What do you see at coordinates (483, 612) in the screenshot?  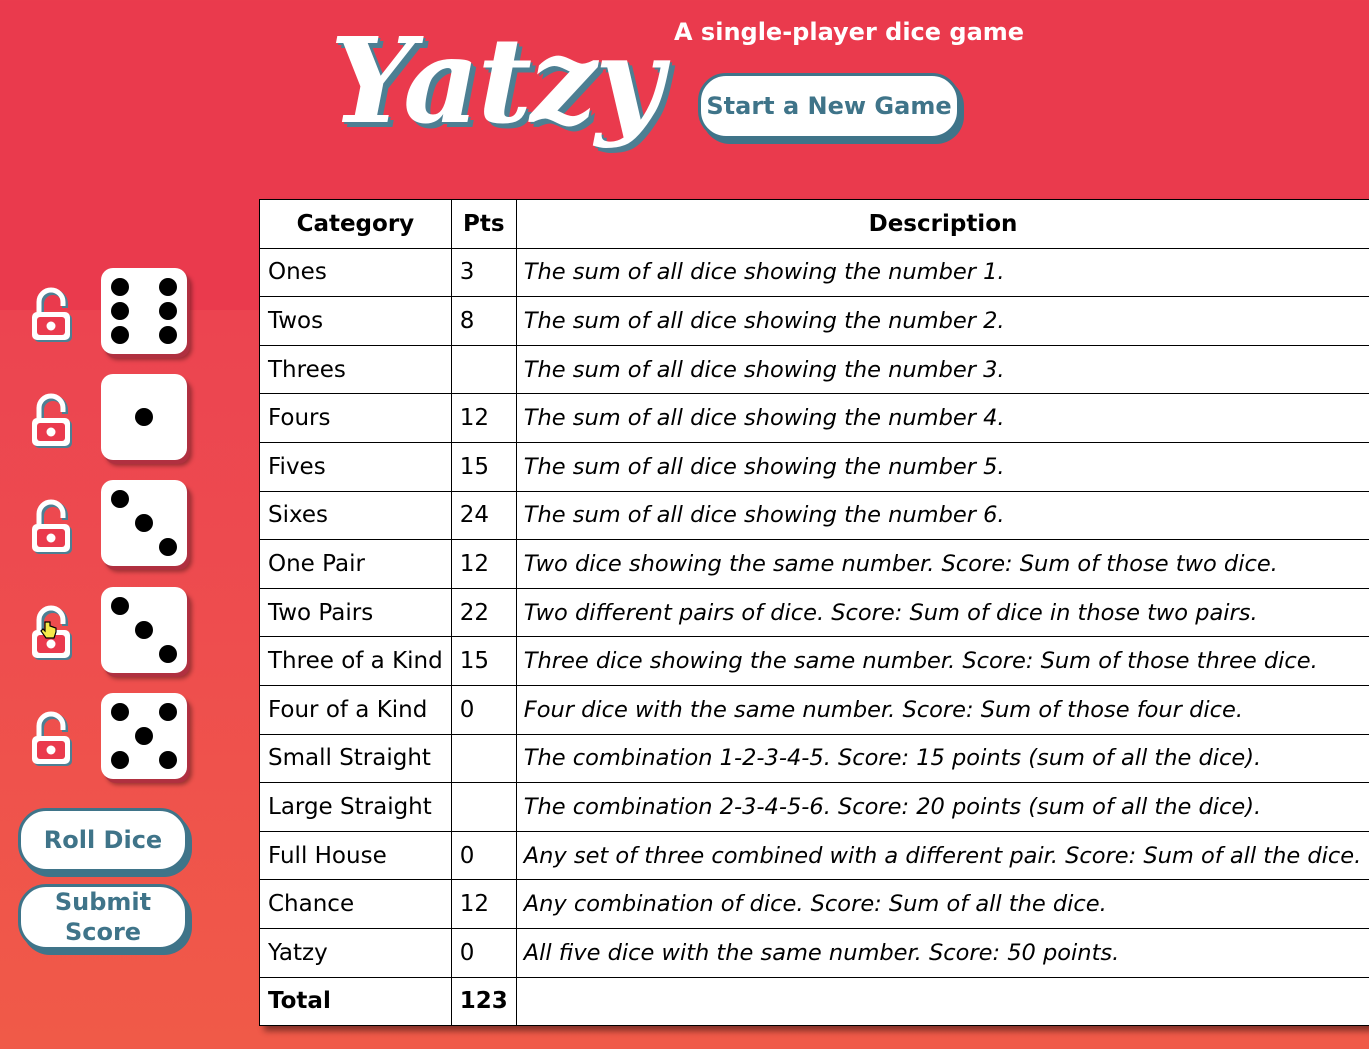 I see `pts-cell: 22` at bounding box center [483, 612].